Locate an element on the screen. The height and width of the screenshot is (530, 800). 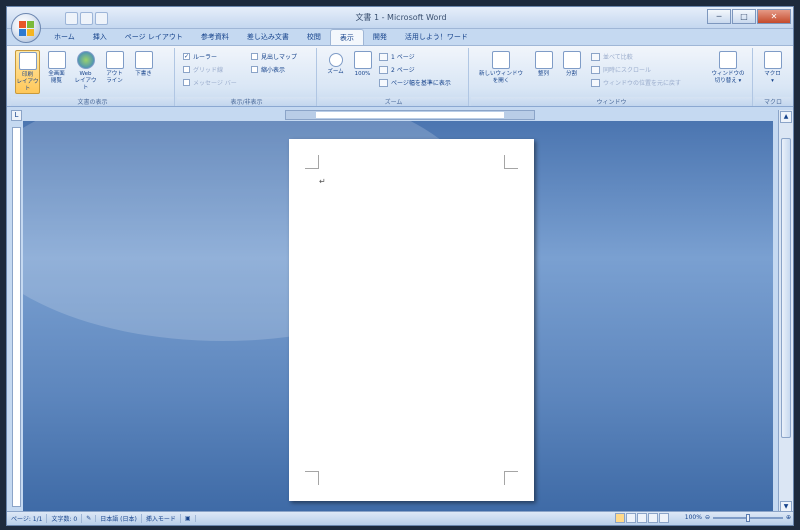
reset-window-icon is located at coordinates (595, 82).